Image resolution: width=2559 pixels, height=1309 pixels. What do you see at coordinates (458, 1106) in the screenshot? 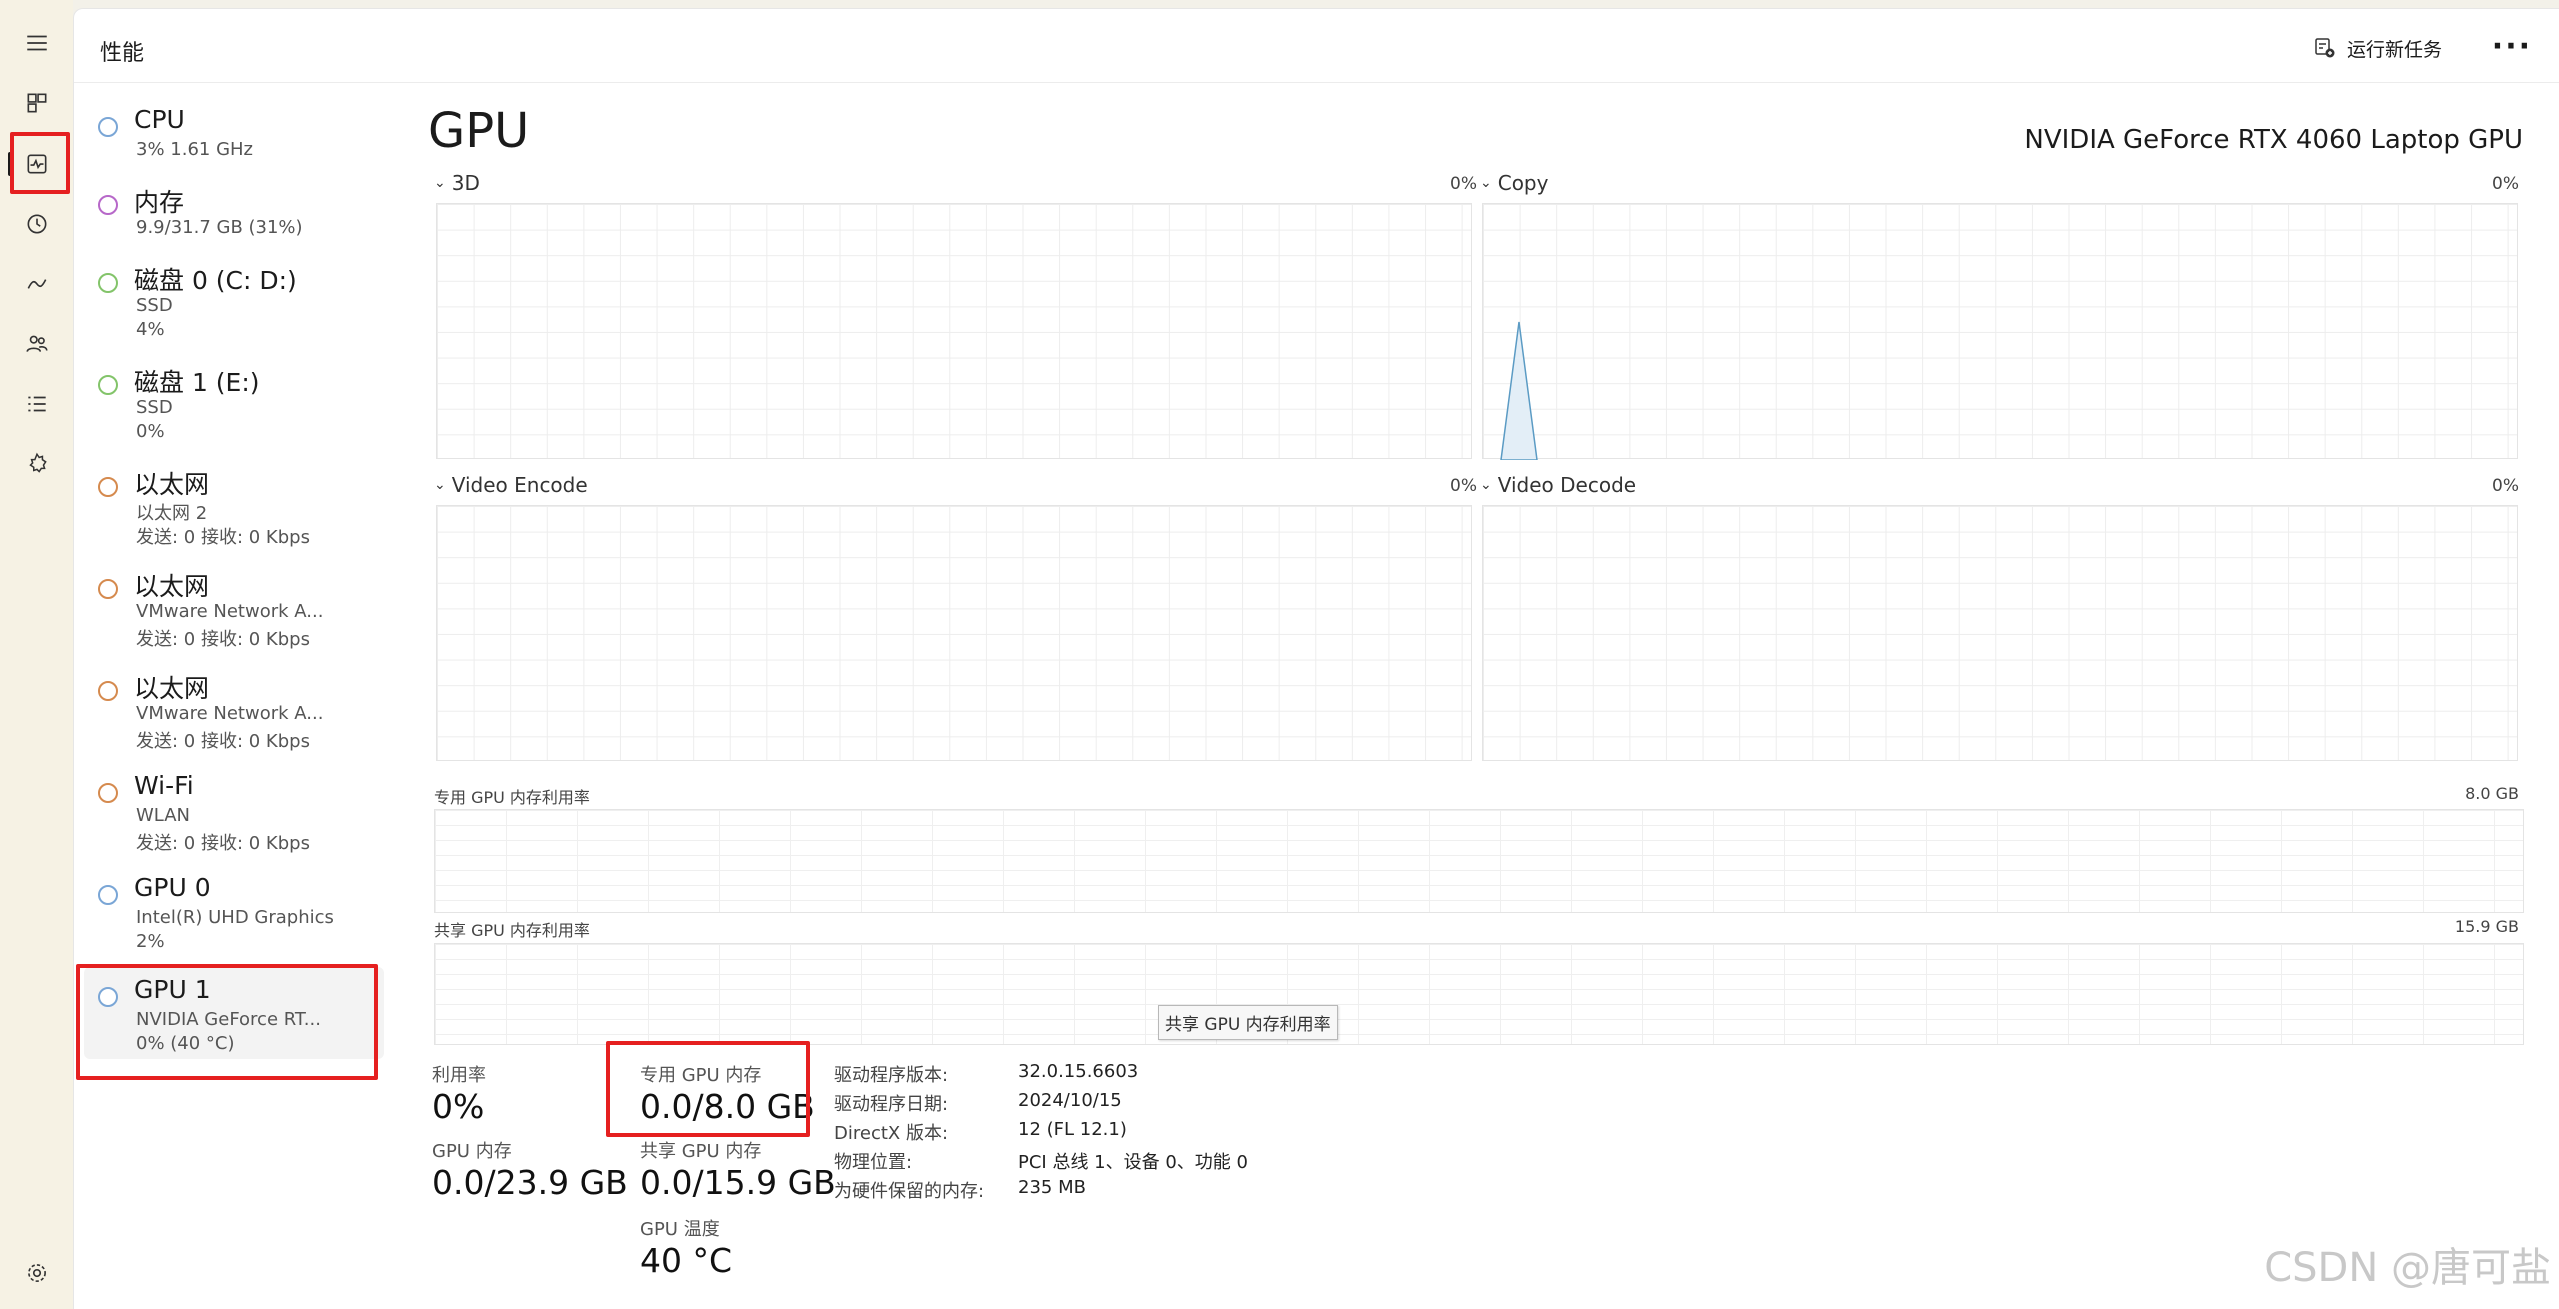
I see `util-value: 0%` at bounding box center [458, 1106].